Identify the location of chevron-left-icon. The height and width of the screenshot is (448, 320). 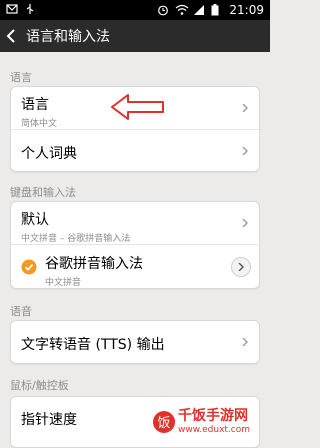
(10, 36).